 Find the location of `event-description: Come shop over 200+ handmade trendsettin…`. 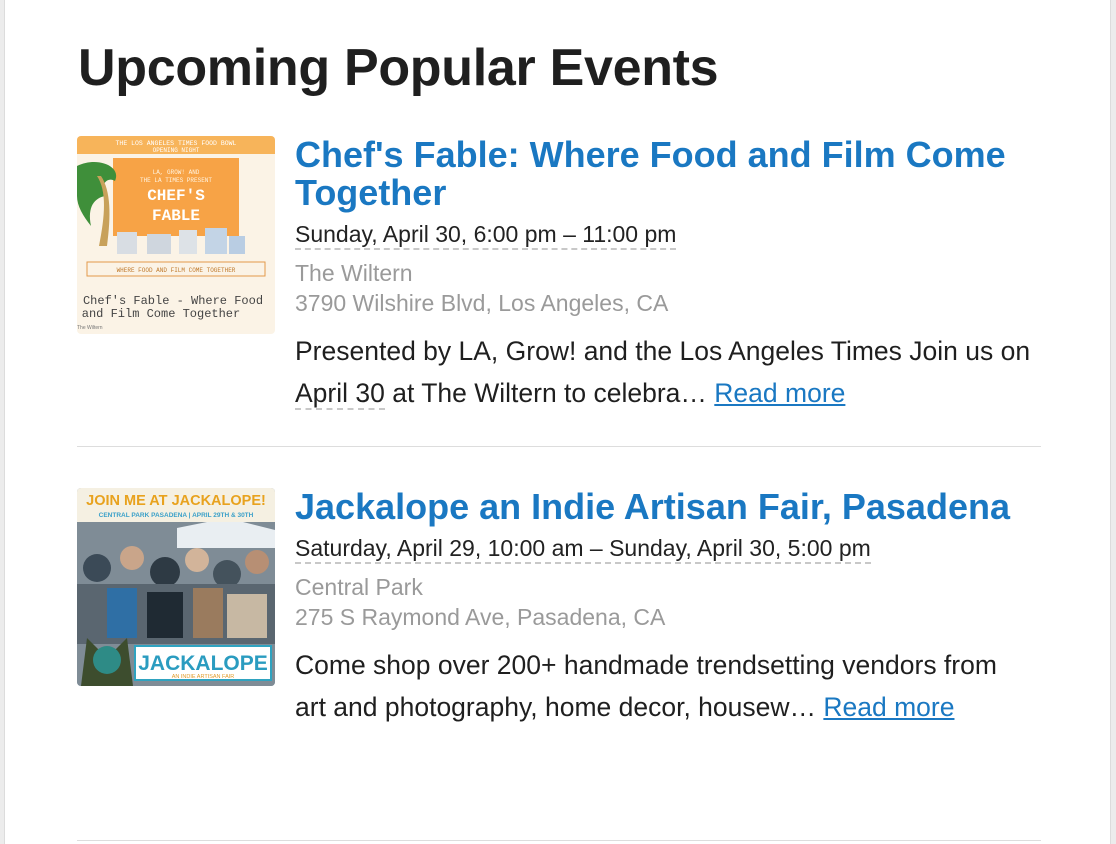

event-description: Come shop over 200+ handmade trendsettin… is located at coordinates (665, 686).